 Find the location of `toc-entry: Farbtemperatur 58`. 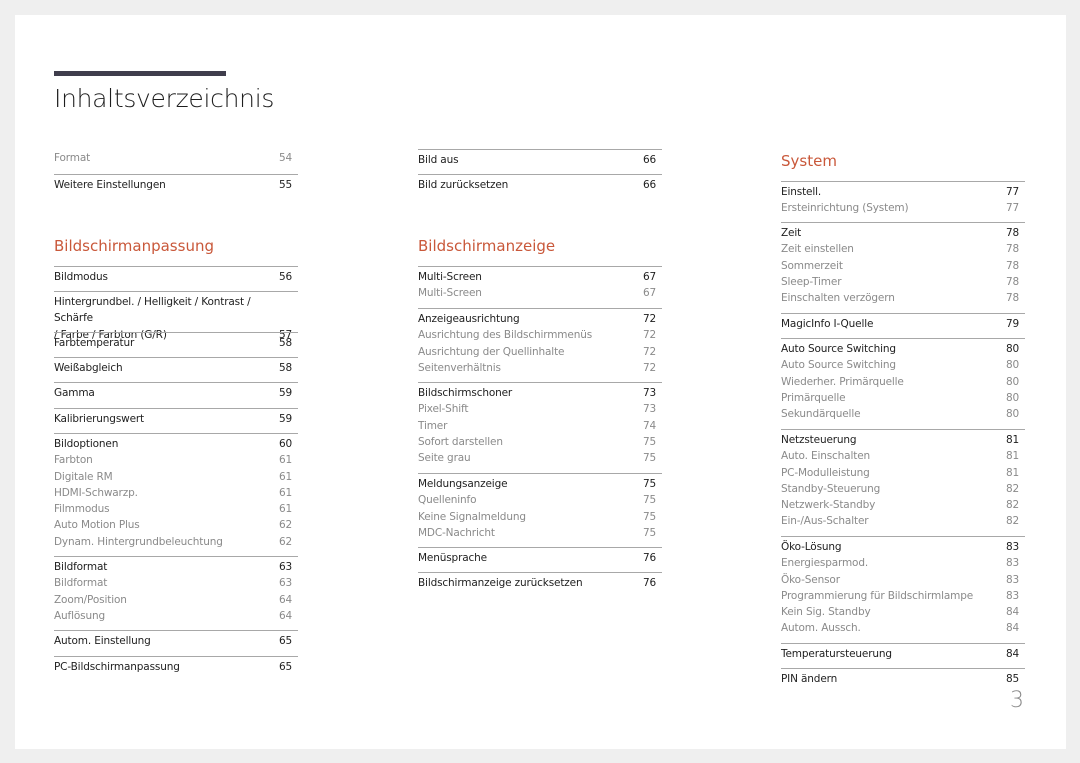

toc-entry: Farbtemperatur 58 is located at coordinates (176, 343).